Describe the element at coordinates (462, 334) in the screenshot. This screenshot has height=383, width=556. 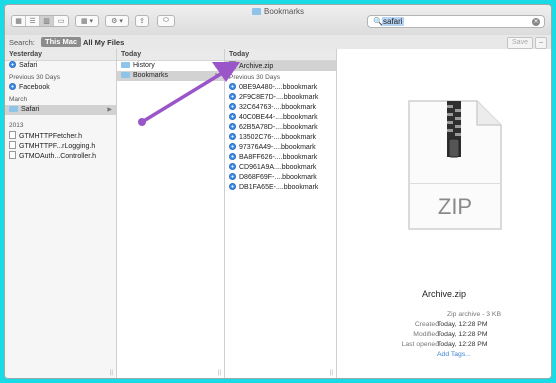
I see `modified-value: Today, 12:28 PM` at that location.